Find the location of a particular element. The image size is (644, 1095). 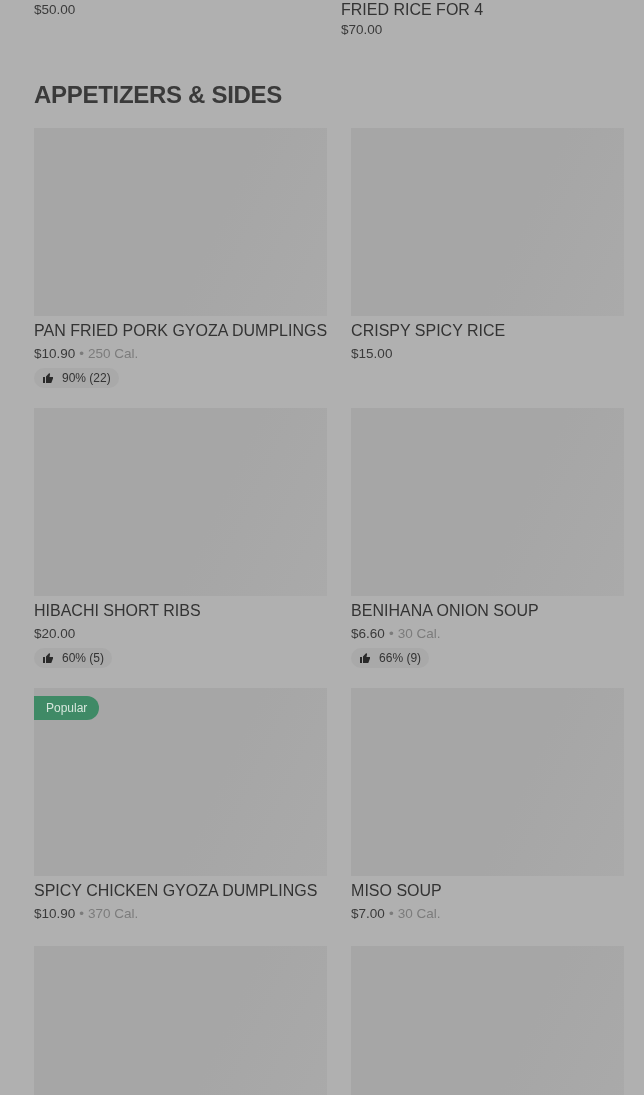

item-name: HIBACHI SHORT RIBS is located at coordinates (181, 611).